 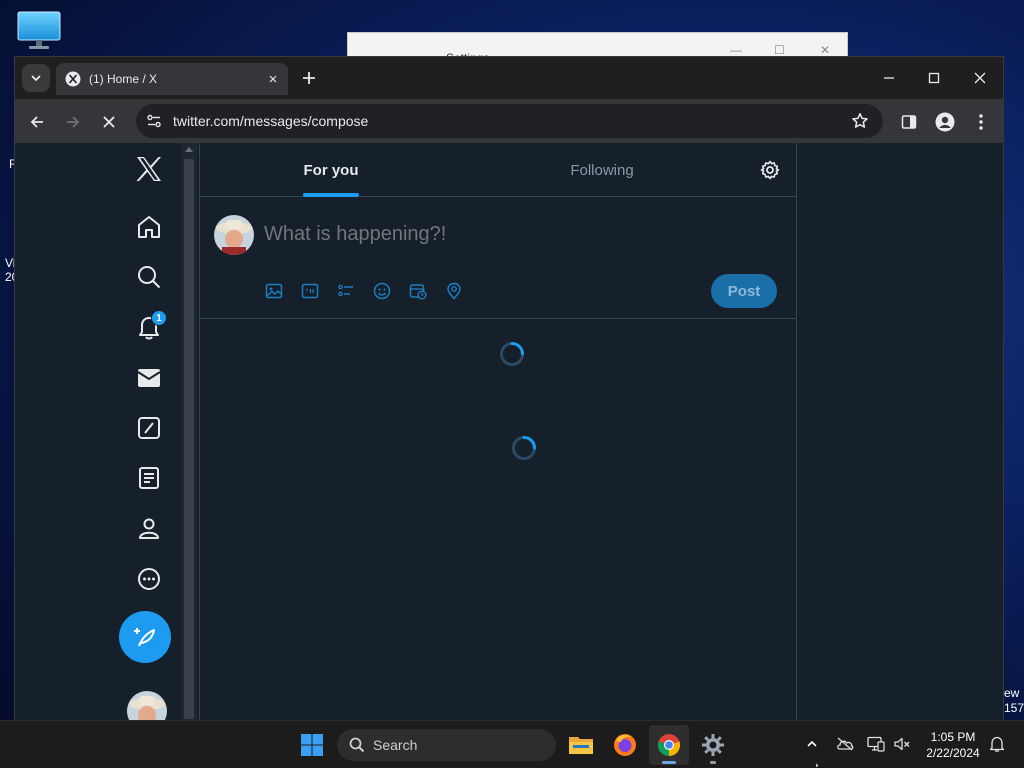 I want to click on poll-icon, so click(x=346, y=291).